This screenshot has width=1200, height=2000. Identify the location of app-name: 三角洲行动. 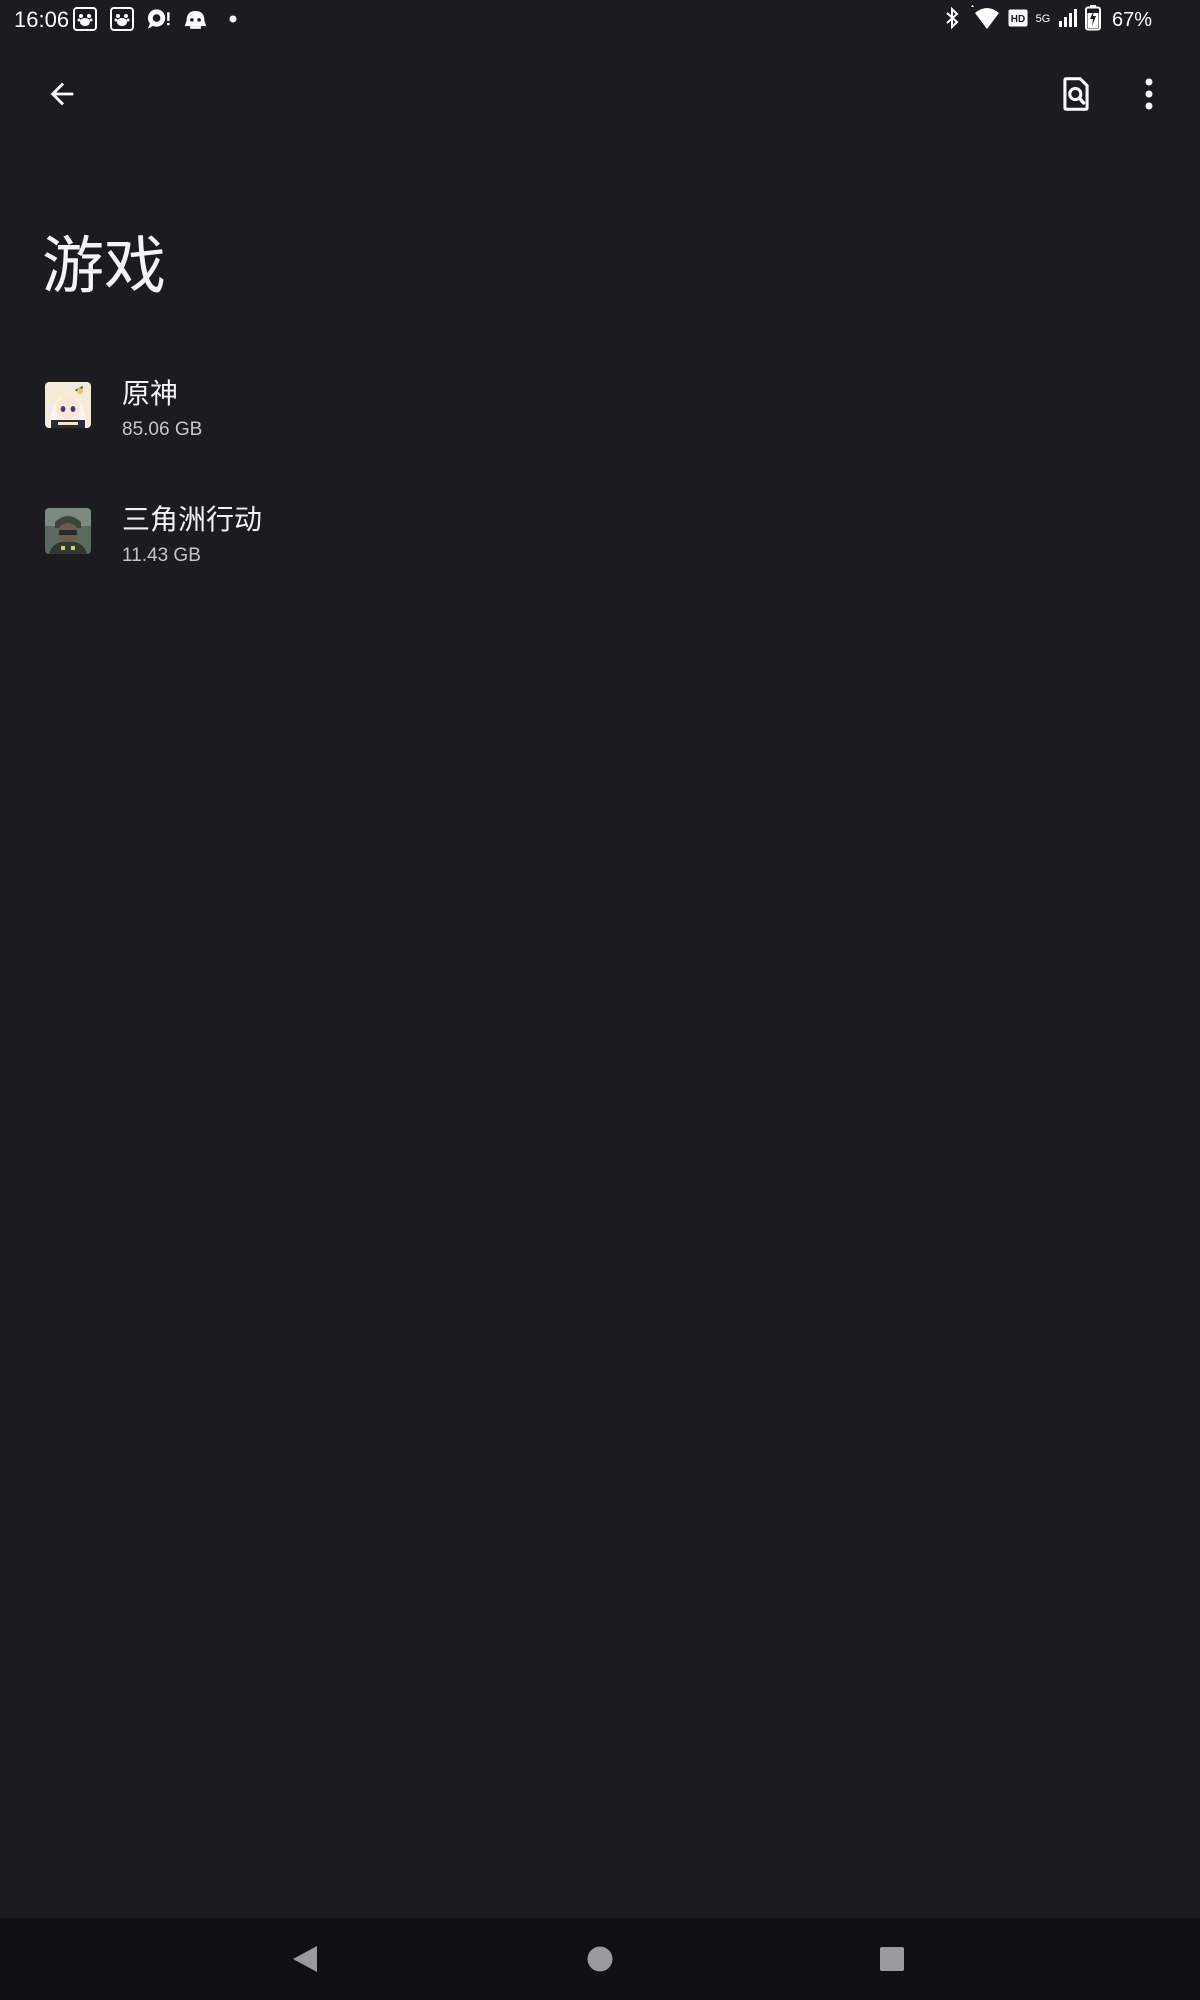
(192, 519).